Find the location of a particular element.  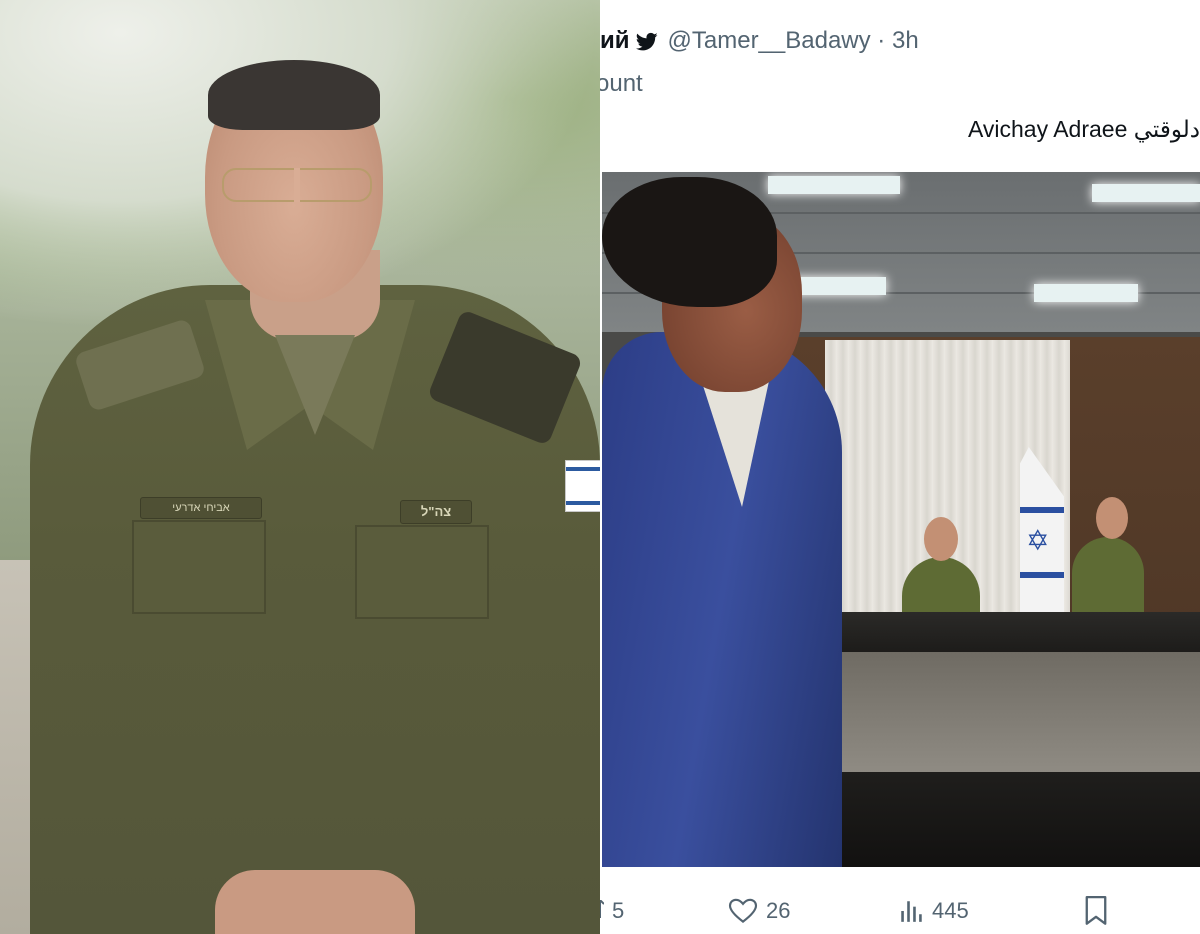

user-handle: @Tamer__Badawy is located at coordinates (769, 41).